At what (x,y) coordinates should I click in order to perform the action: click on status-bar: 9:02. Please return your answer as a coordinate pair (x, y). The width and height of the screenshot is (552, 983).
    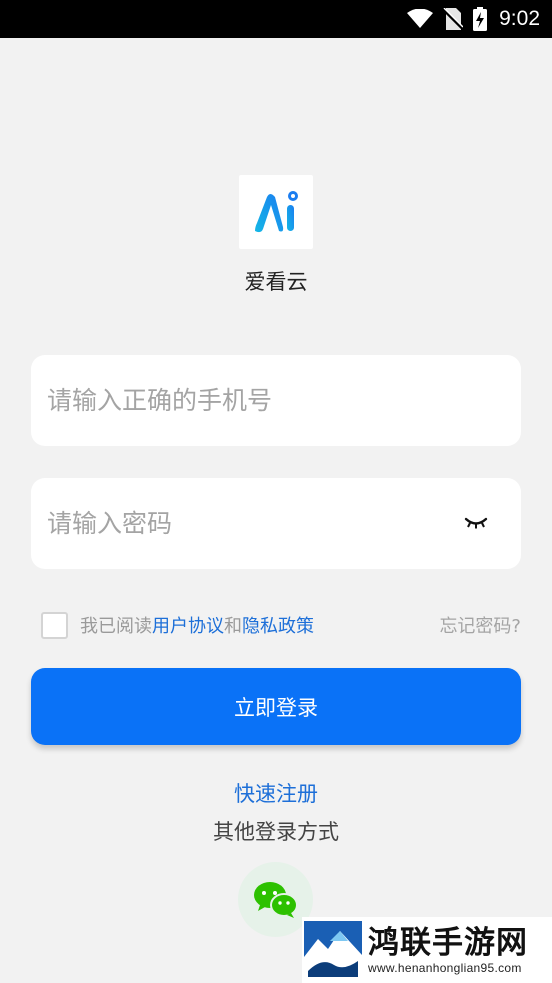
    Looking at the image, I should click on (276, 19).